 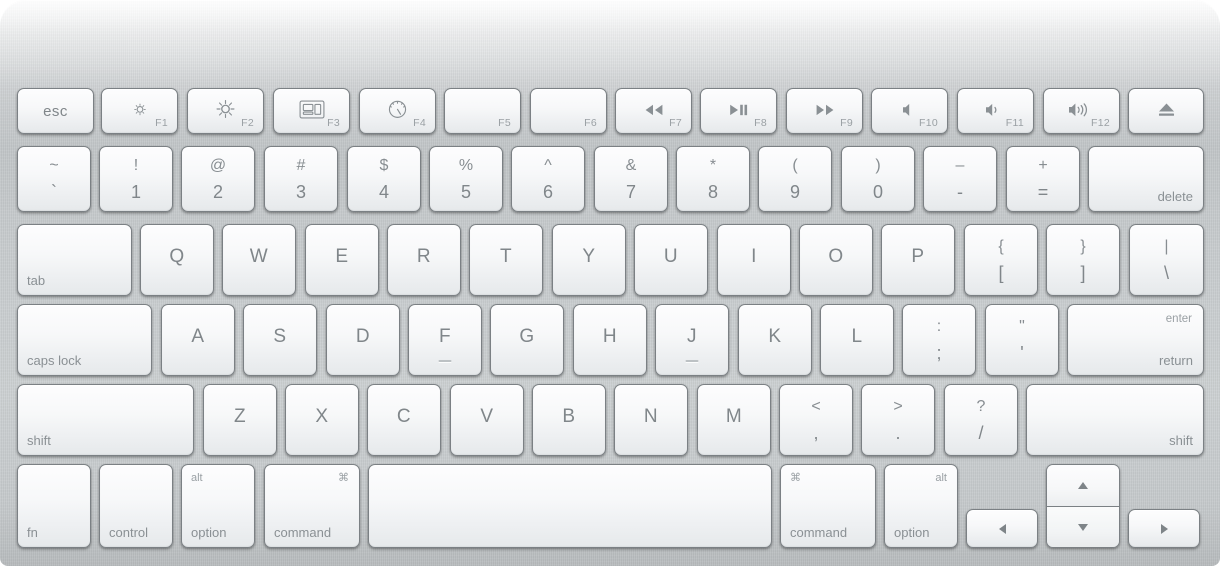 I want to click on key-key-d: D, so click(x=363, y=340).